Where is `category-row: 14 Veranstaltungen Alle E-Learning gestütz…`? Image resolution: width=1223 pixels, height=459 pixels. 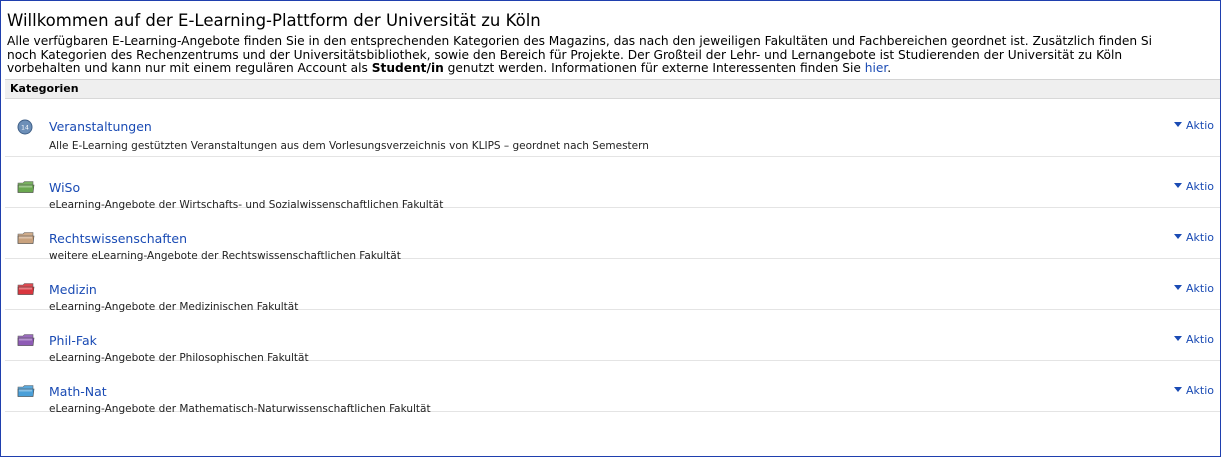 category-row: 14 Veranstaltungen Alle E-Learning gestütz… is located at coordinates (612, 128).